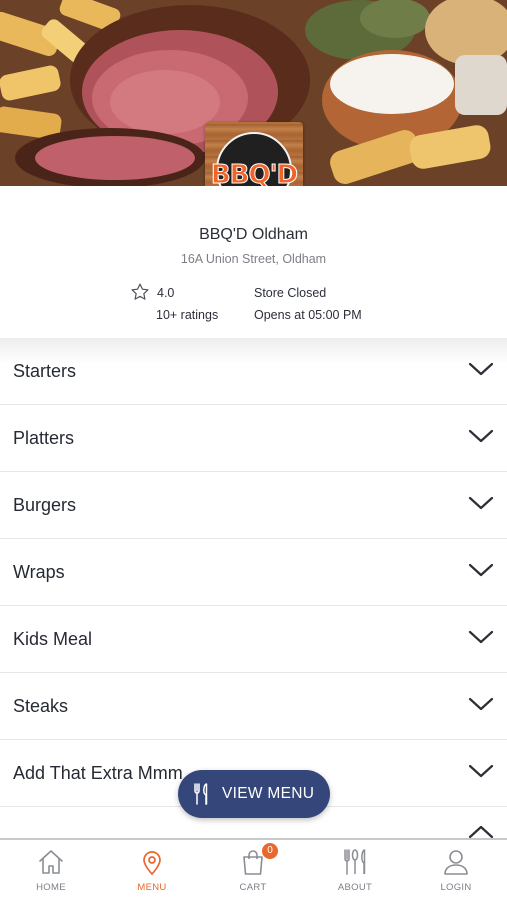  I want to click on category-label: Wraps, so click(39, 571).